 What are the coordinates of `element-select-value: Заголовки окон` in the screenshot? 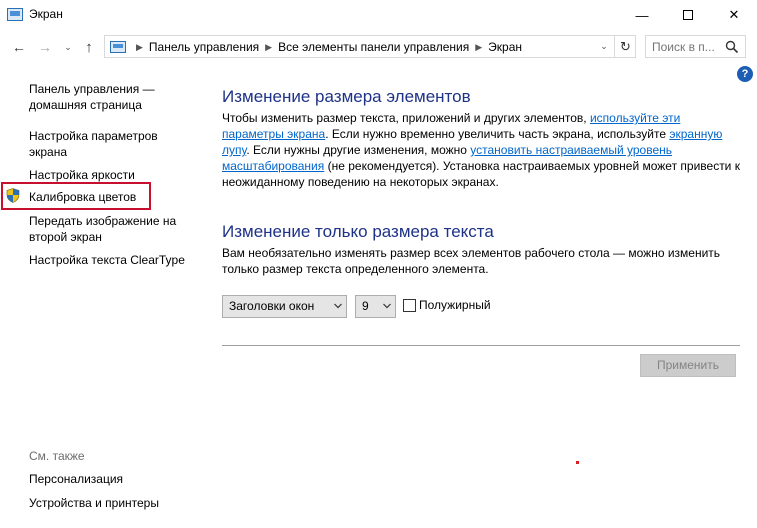 It's located at (272, 306).